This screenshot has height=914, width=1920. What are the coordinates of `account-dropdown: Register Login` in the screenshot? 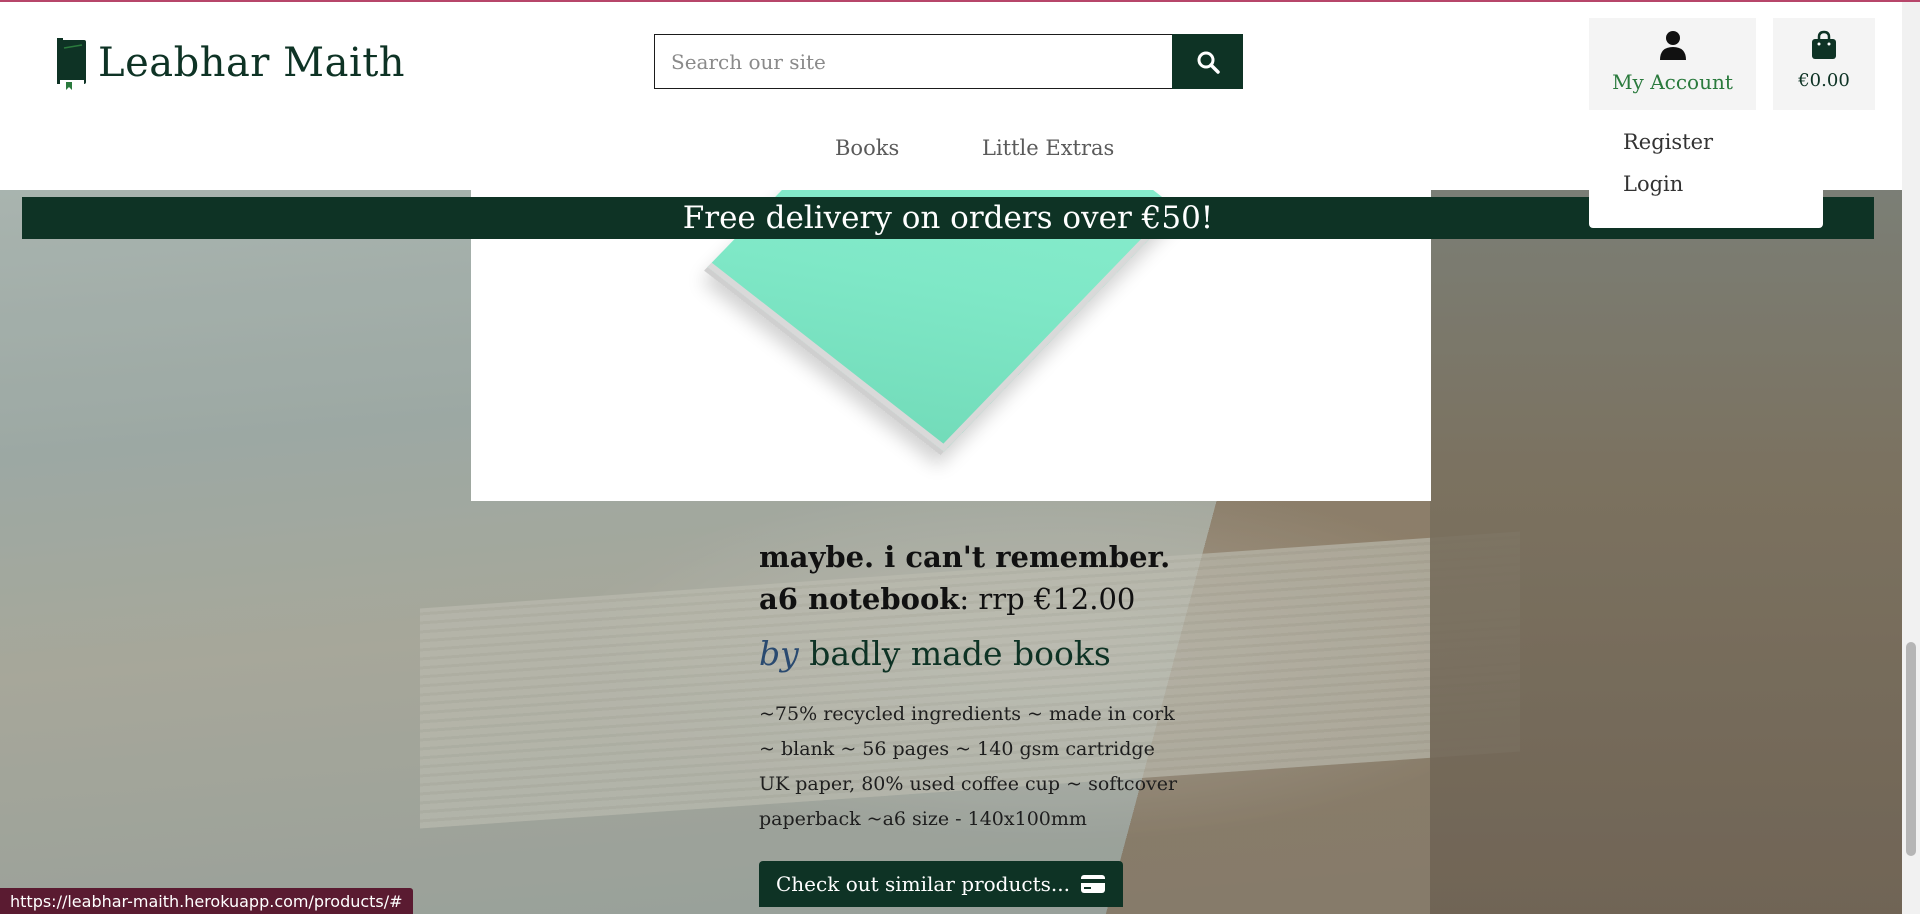 It's located at (1706, 174).